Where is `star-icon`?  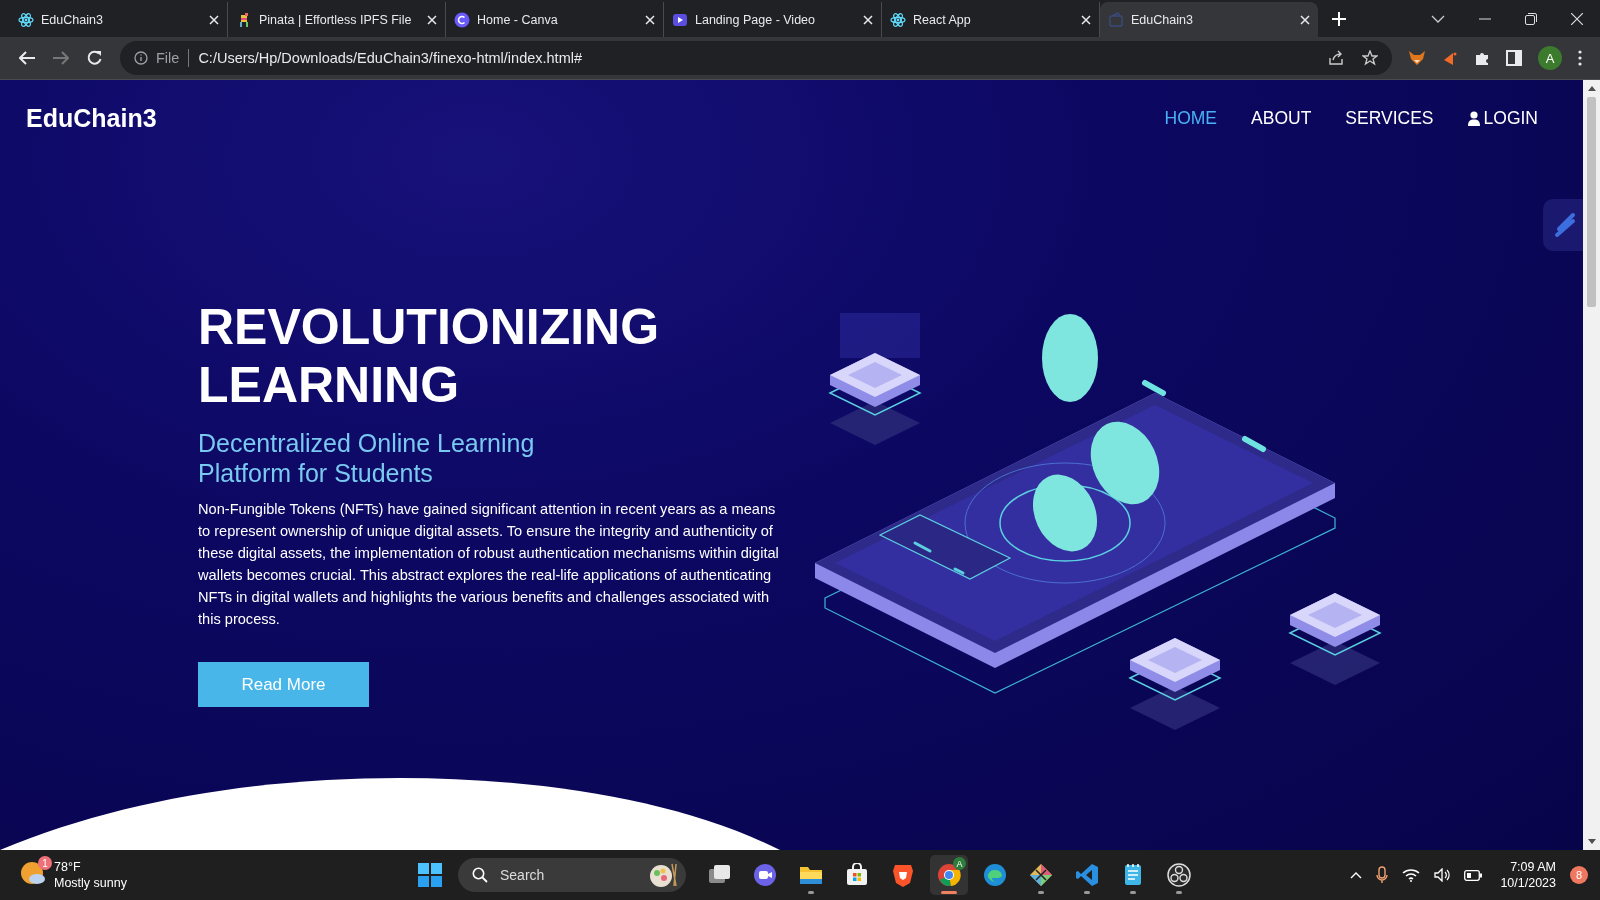 star-icon is located at coordinates (1370, 58).